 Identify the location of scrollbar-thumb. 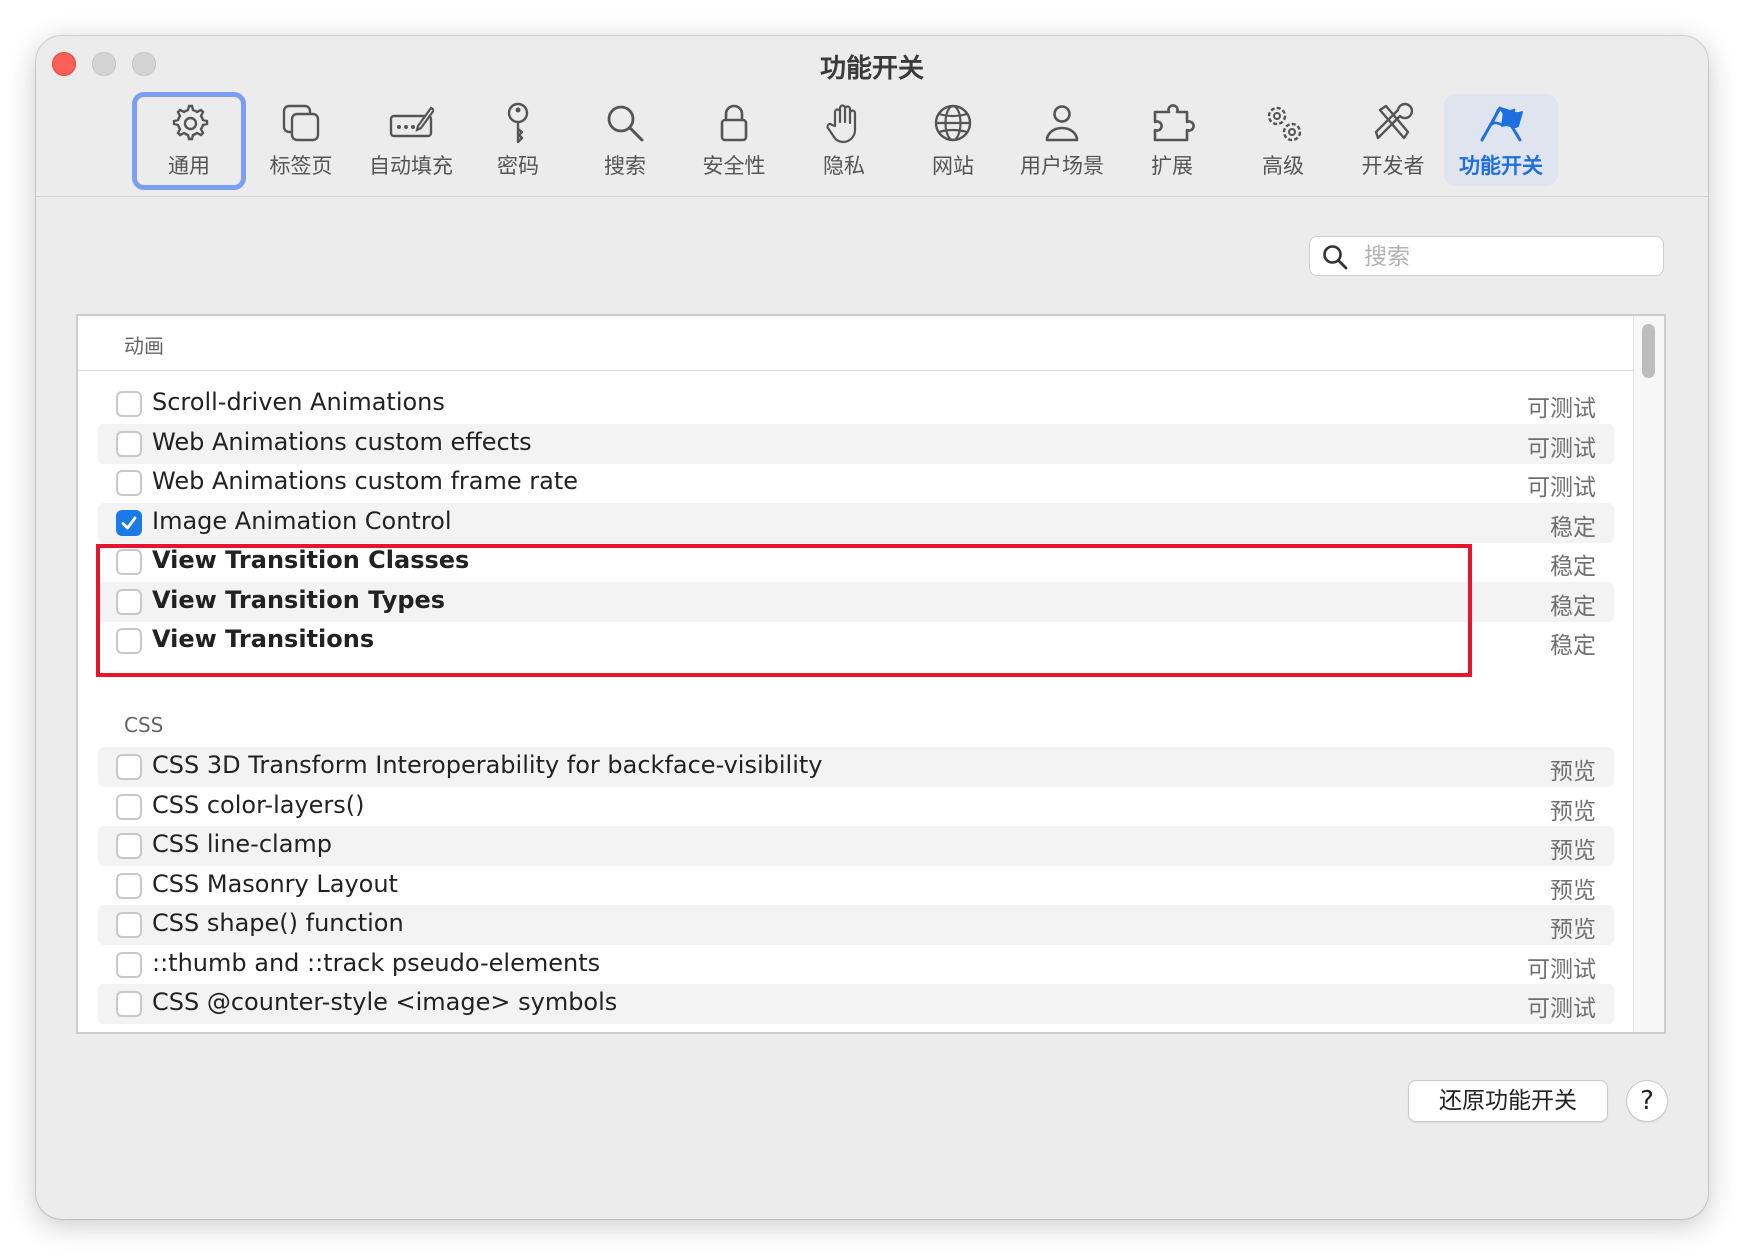
(1648, 351).